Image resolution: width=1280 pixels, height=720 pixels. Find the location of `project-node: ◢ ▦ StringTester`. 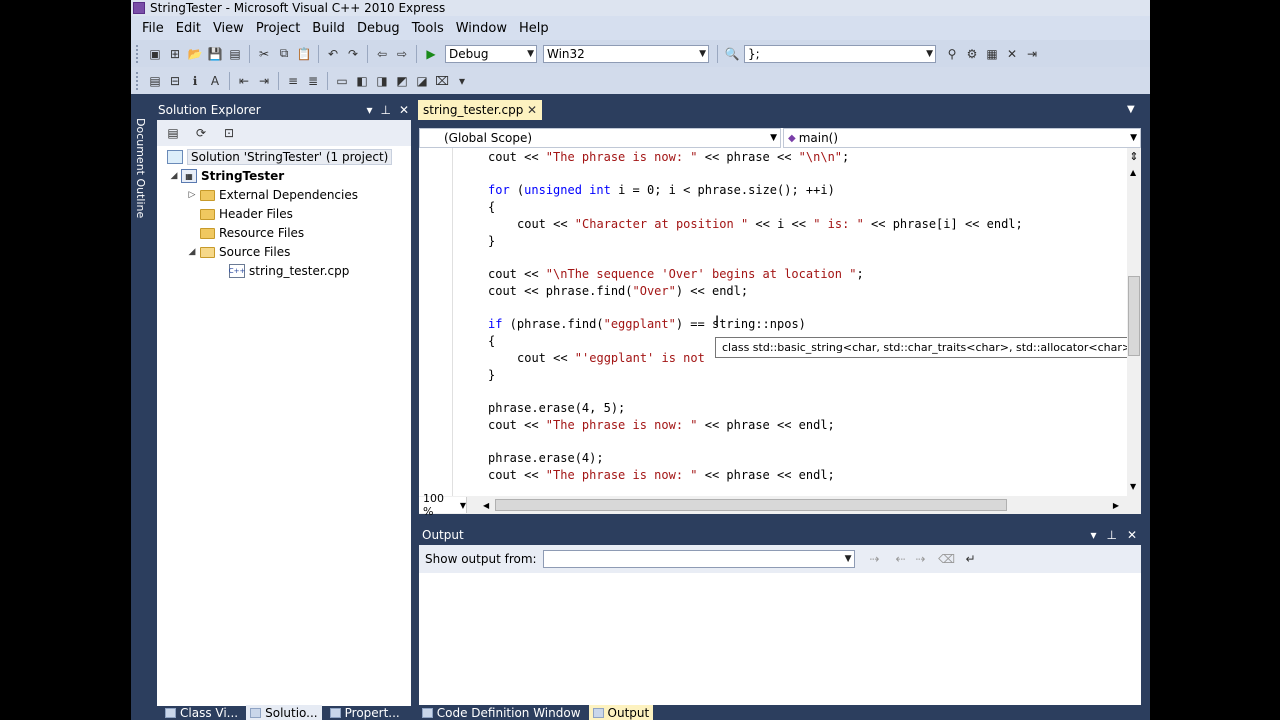

project-node: ◢ ▦ StringTester is located at coordinates (225, 176).